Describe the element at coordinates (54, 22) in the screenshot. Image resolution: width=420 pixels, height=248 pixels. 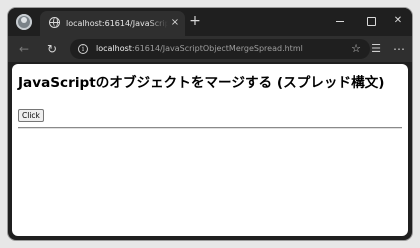
I see `globe-icon` at that location.